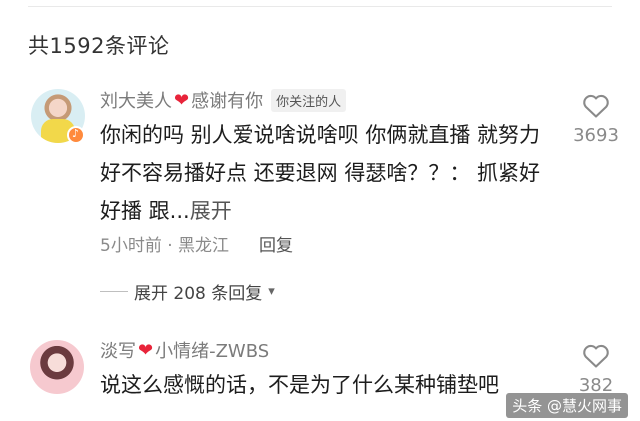 The width and height of the screenshot is (640, 421). What do you see at coordinates (212, 351) in the screenshot?
I see `author-name-suffix: 小情绪-ZWBS` at bounding box center [212, 351].